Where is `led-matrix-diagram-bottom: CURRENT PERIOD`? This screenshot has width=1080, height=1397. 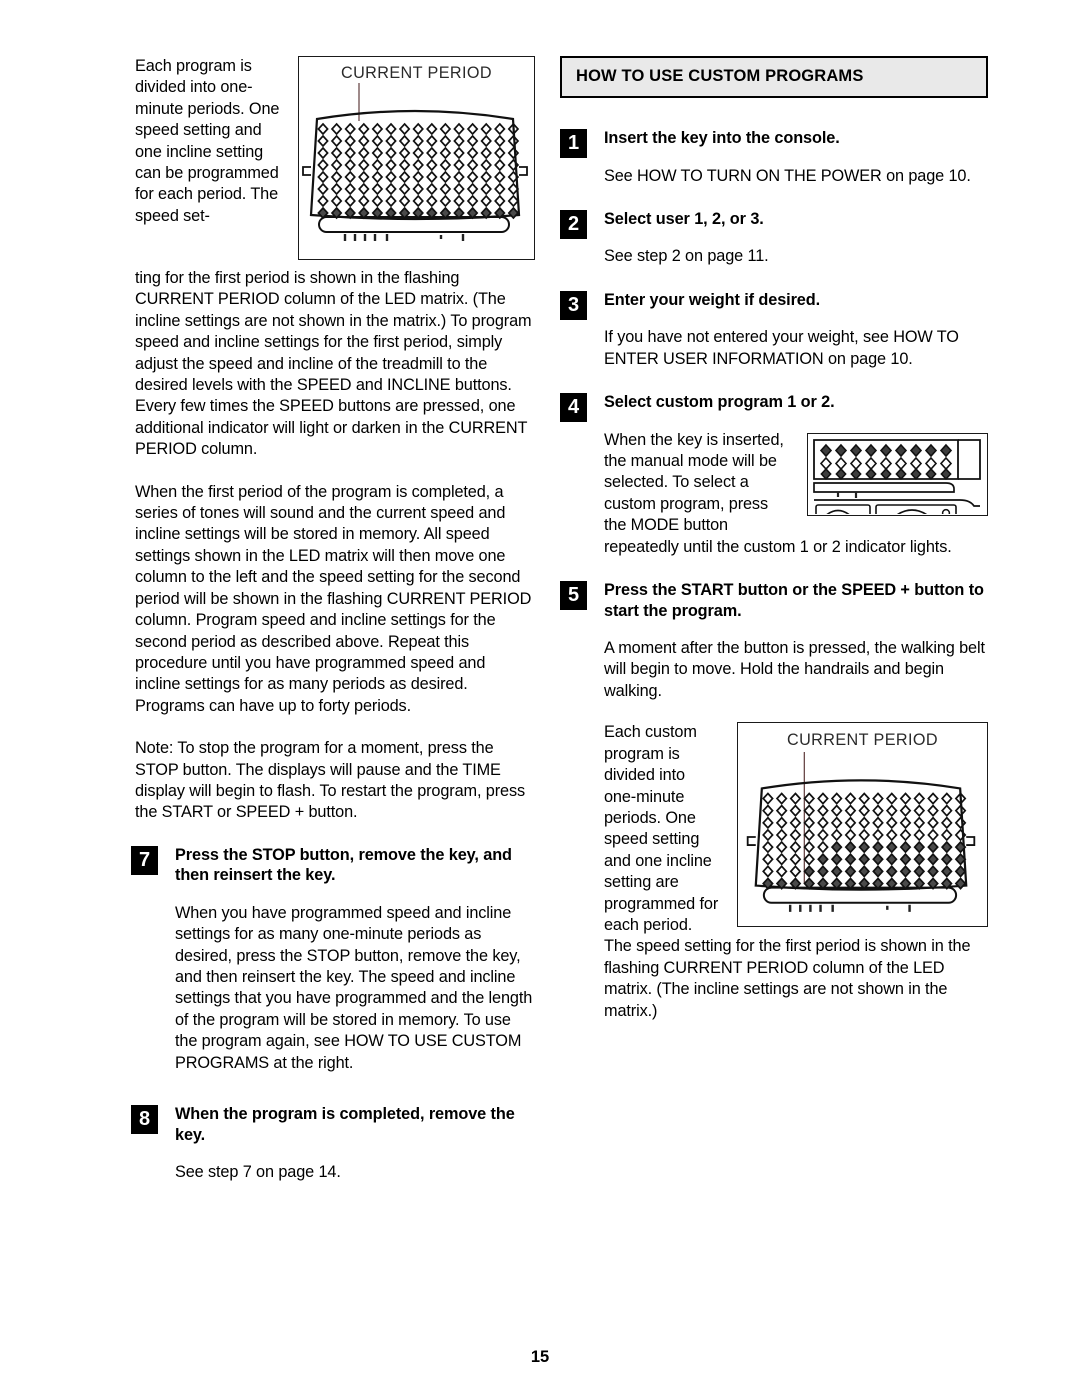 led-matrix-diagram-bottom: CURRENT PERIOD is located at coordinates (862, 825).